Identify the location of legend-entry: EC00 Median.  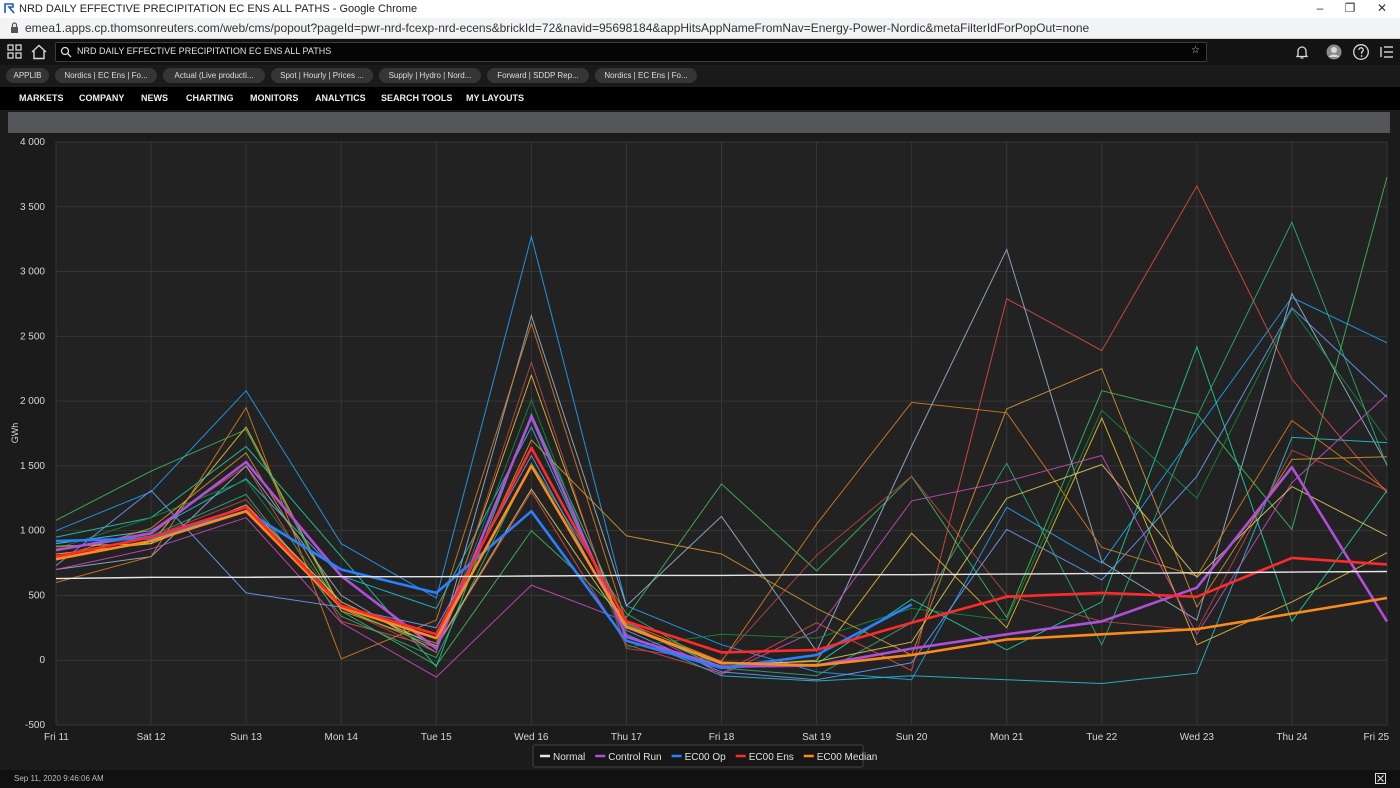
(847, 757).